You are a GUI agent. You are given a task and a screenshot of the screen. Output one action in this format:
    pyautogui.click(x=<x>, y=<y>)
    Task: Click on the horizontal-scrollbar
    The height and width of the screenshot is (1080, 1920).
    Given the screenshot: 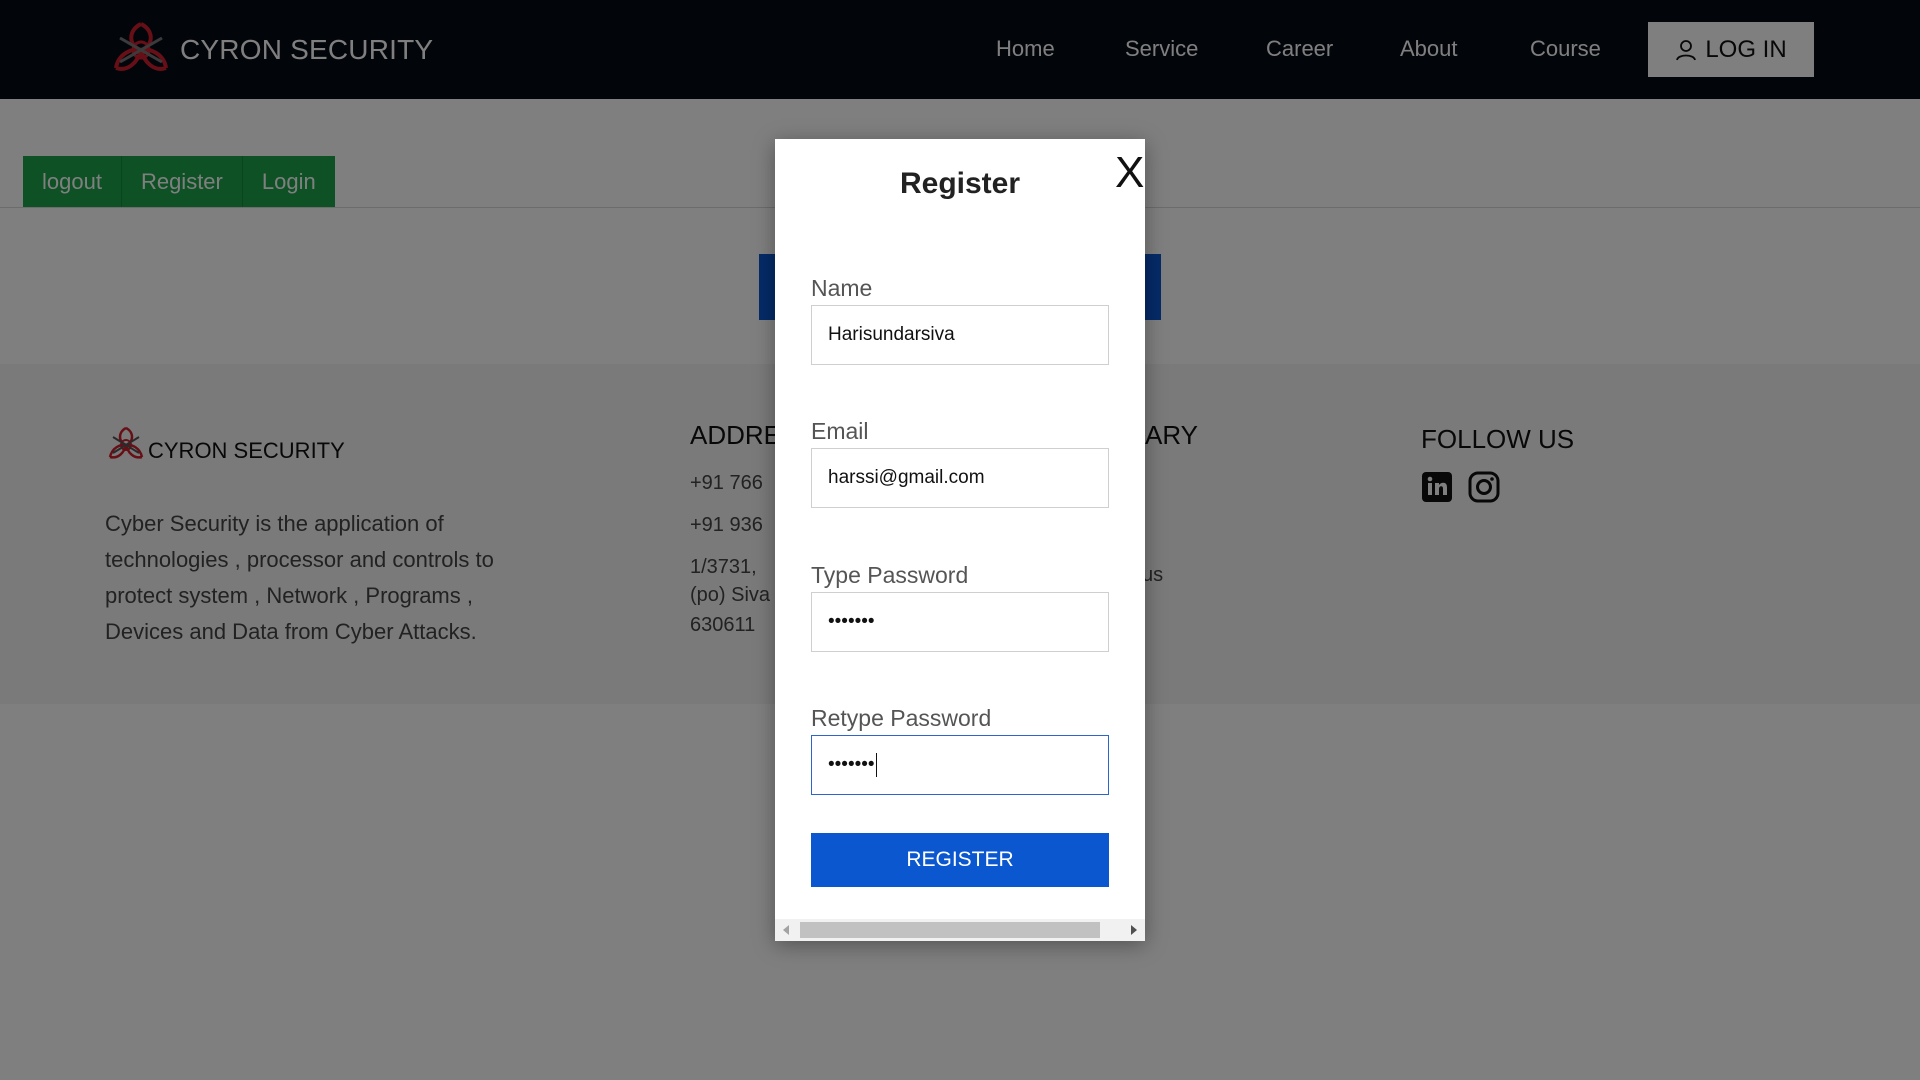 What is the action you would take?
    pyautogui.click(x=960, y=930)
    